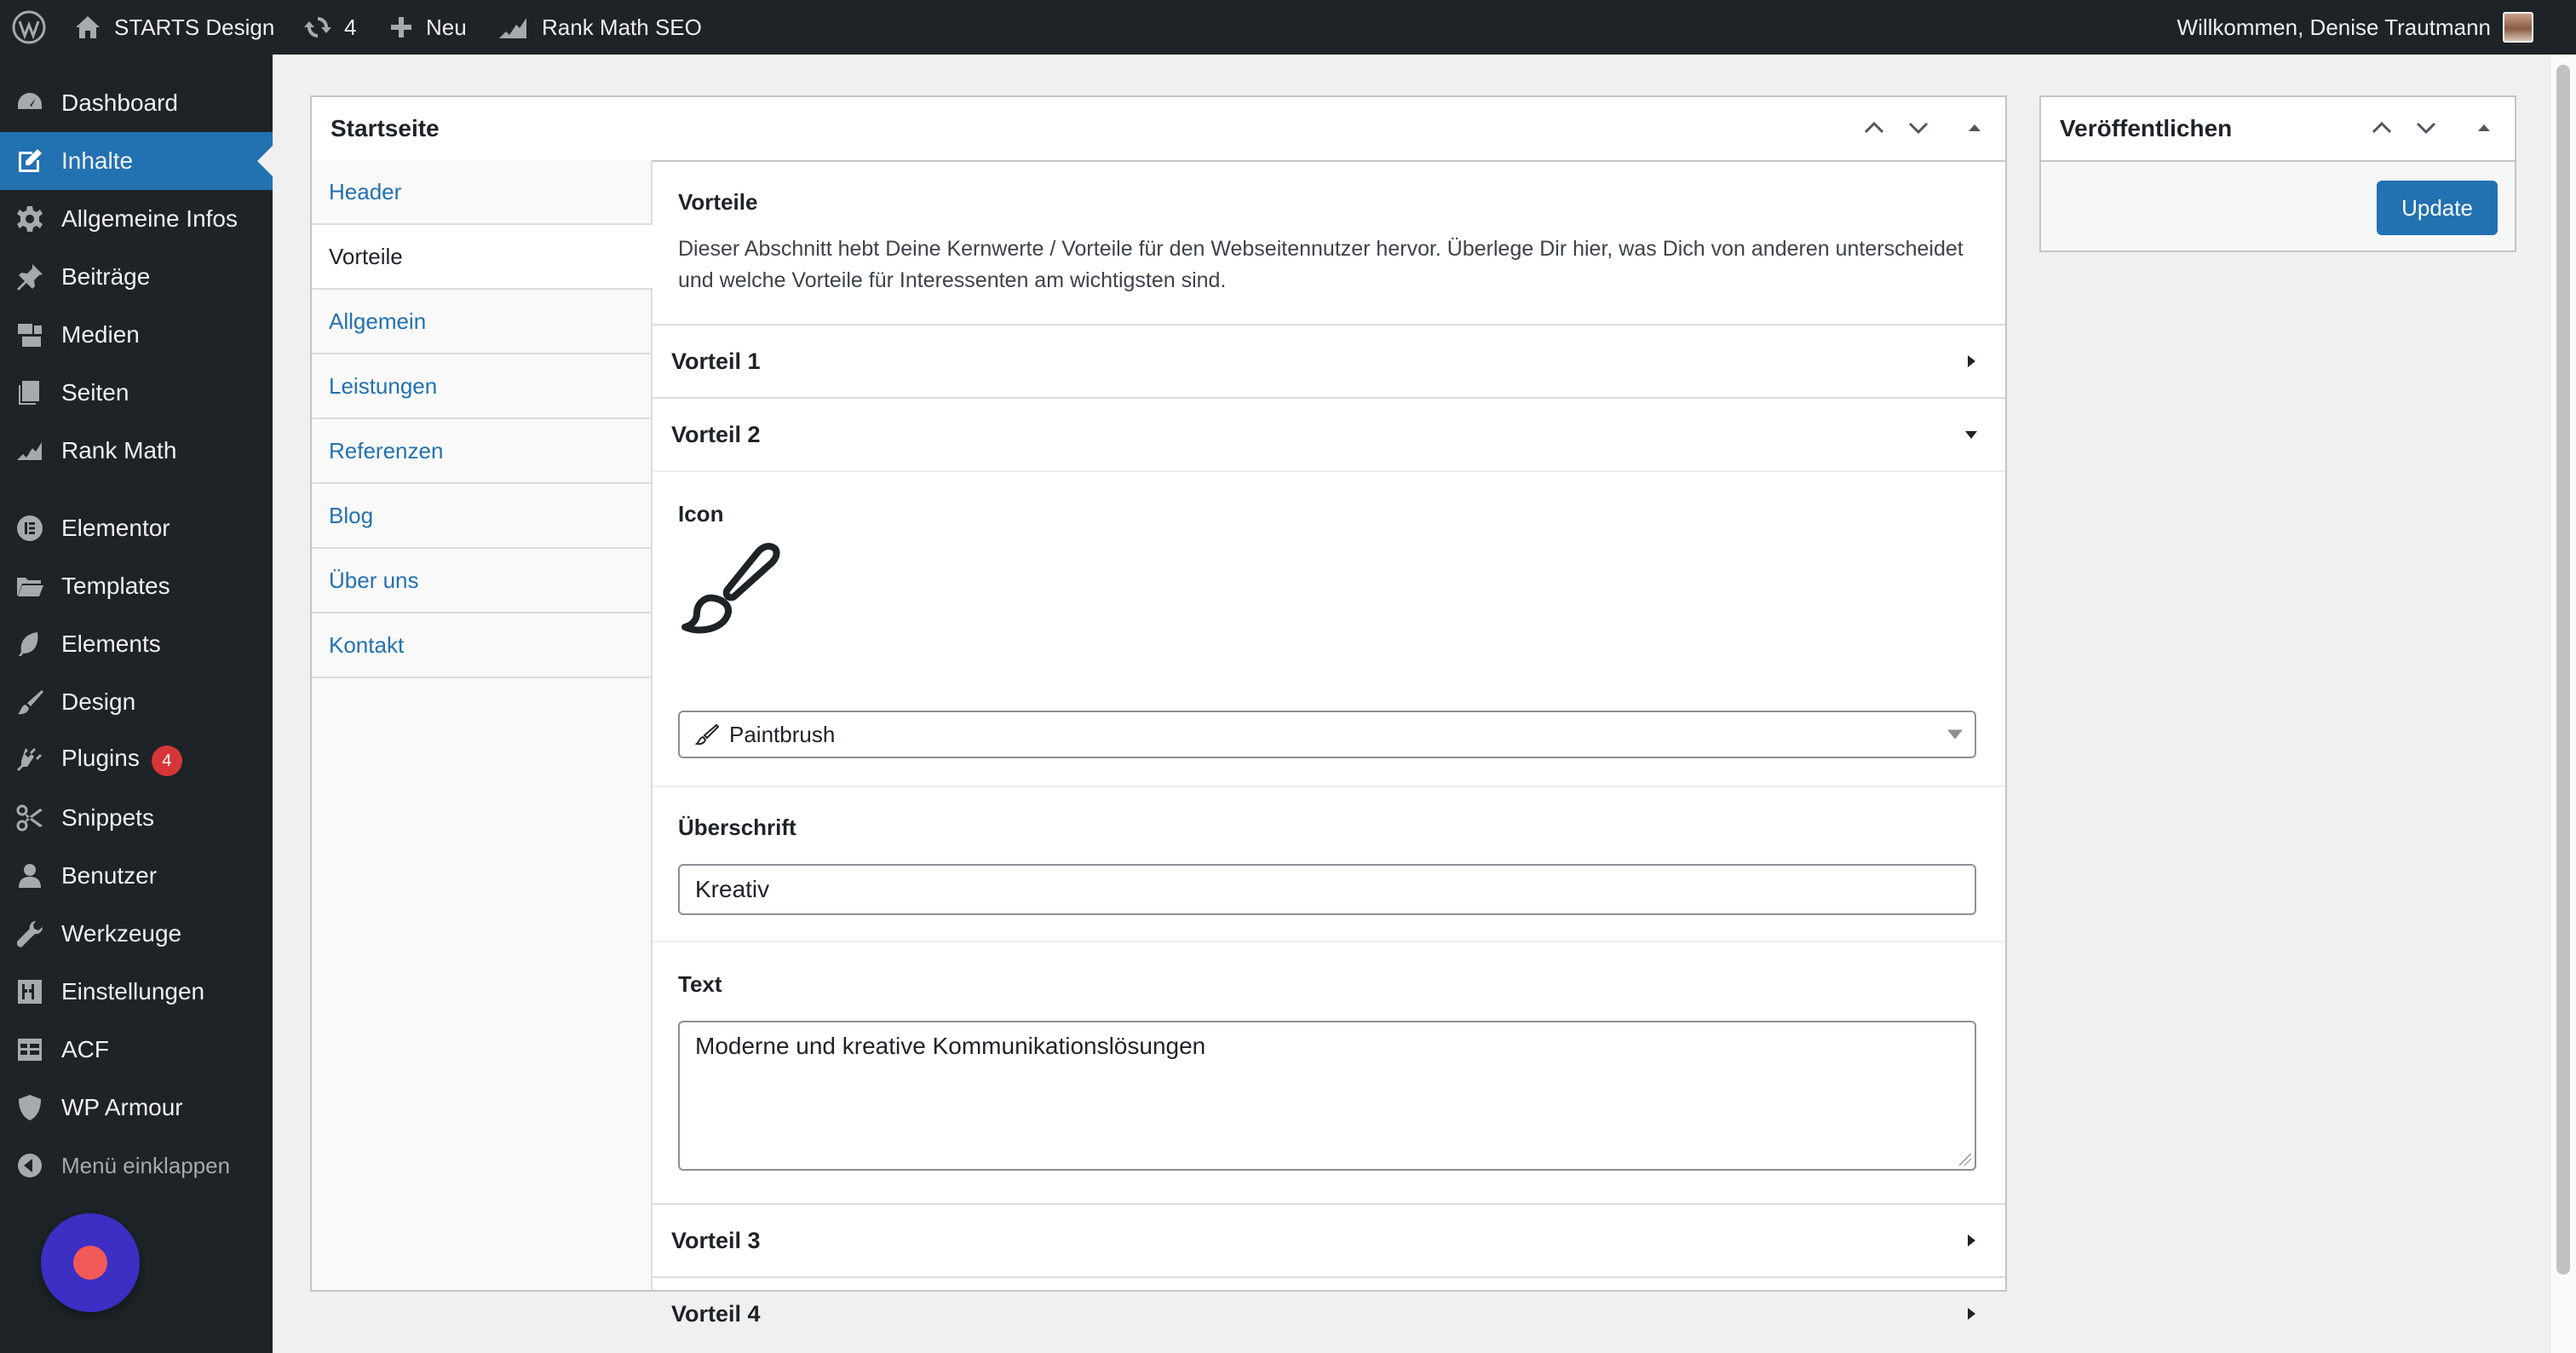 The height and width of the screenshot is (1353, 2576). Describe the element at coordinates (136, 528) in the screenshot. I see `sidebar-item-elementor: Elementor` at that location.